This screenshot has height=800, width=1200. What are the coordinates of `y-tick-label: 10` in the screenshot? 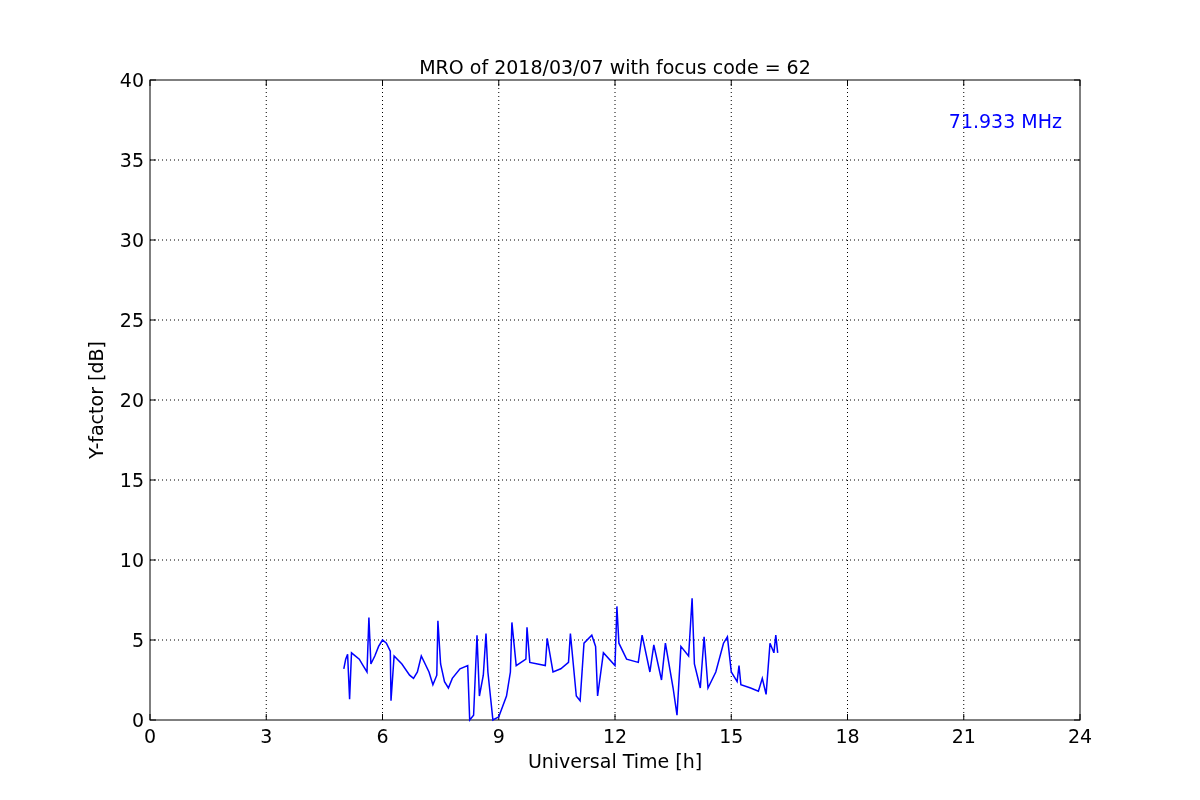 It's located at (131, 560).